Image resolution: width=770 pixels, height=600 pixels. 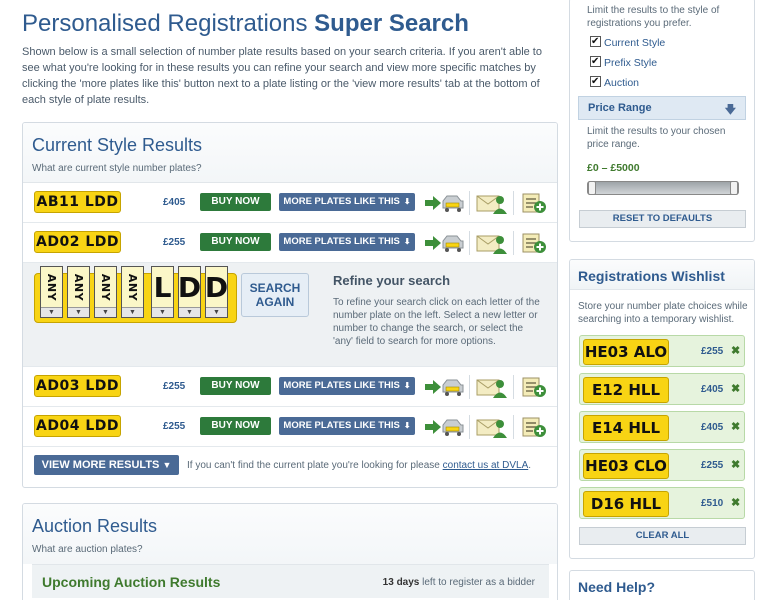 I want to click on style-filter-option: Auction, so click(x=662, y=84).